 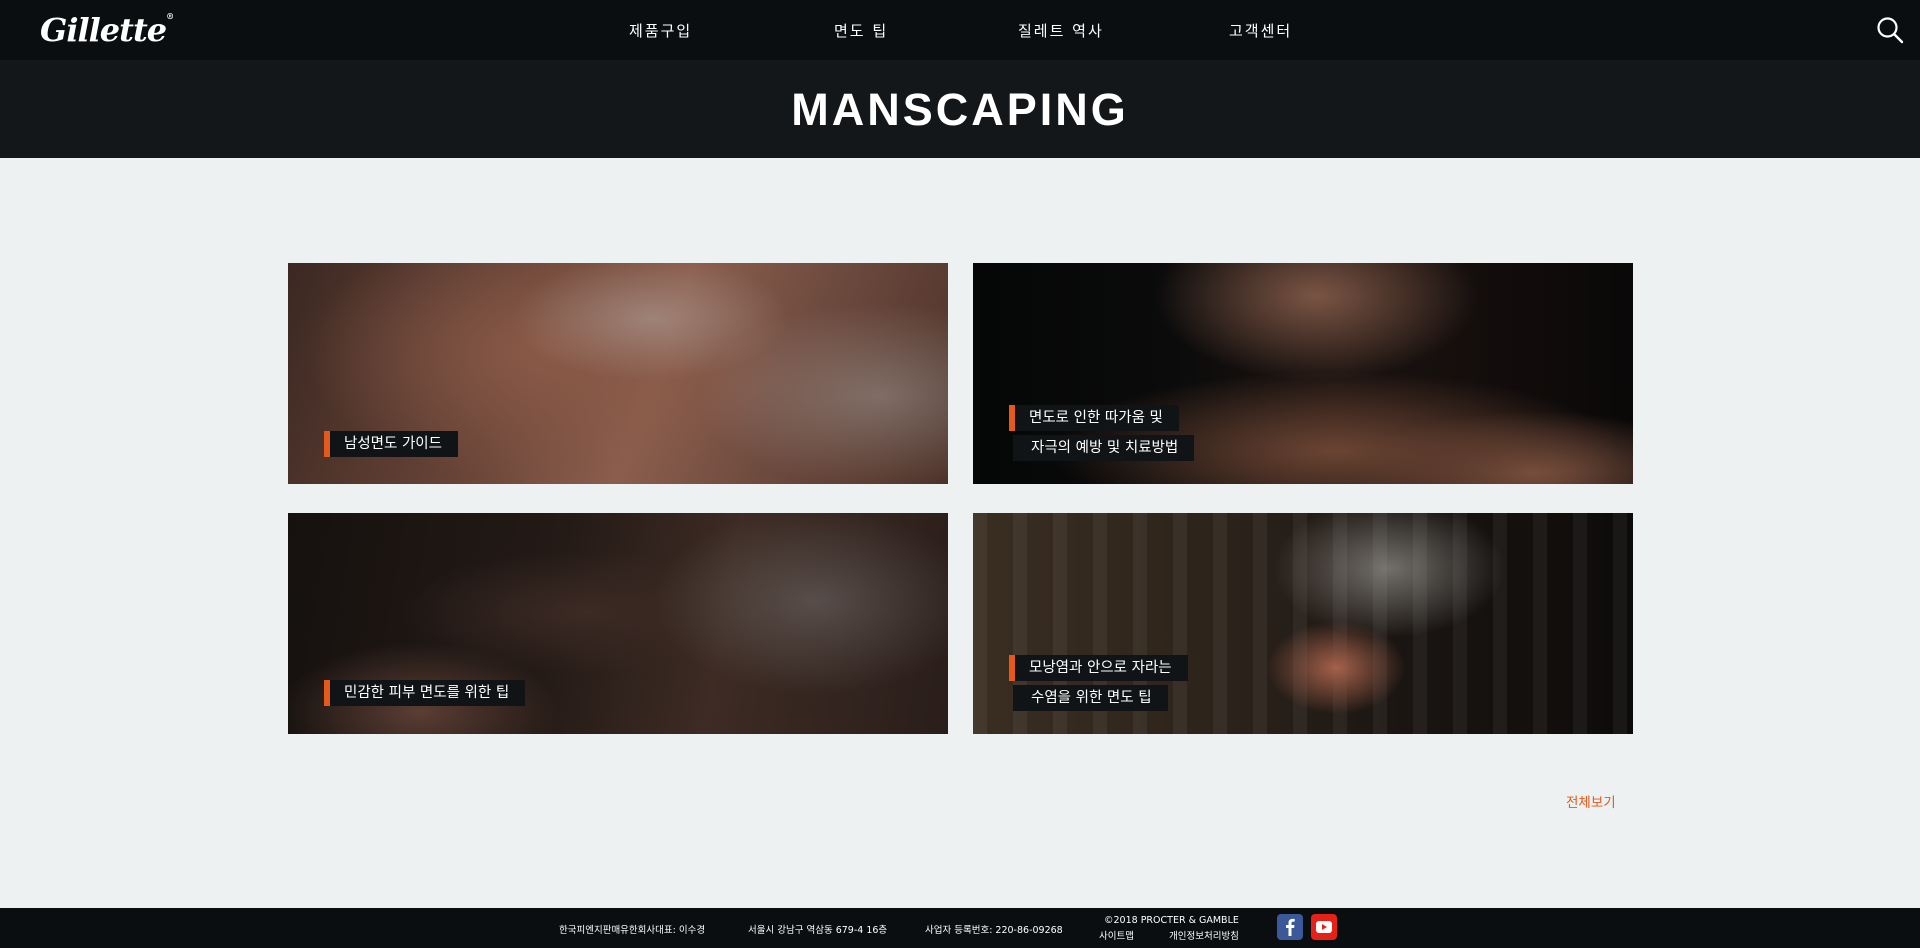 I want to click on article-title-line: 자극의 예방 및 치료방법, so click(x=1104, y=448).